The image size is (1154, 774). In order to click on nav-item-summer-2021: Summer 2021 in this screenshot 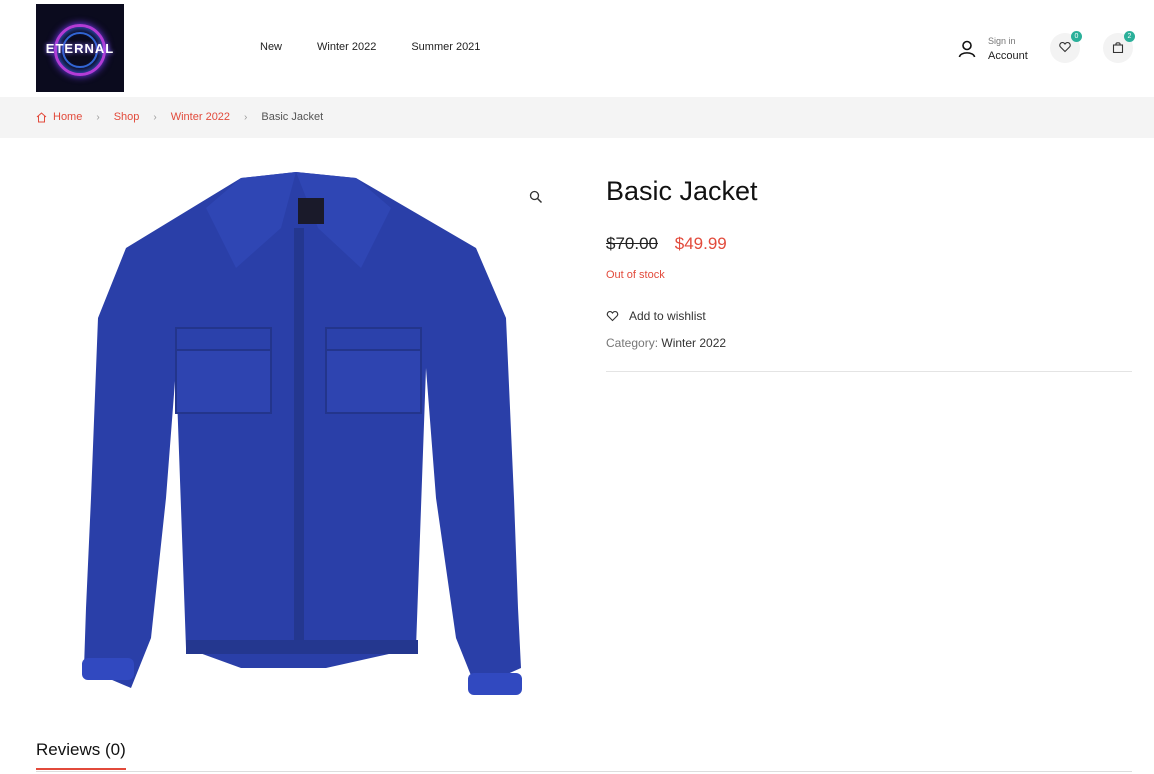, I will do `click(445, 47)`.